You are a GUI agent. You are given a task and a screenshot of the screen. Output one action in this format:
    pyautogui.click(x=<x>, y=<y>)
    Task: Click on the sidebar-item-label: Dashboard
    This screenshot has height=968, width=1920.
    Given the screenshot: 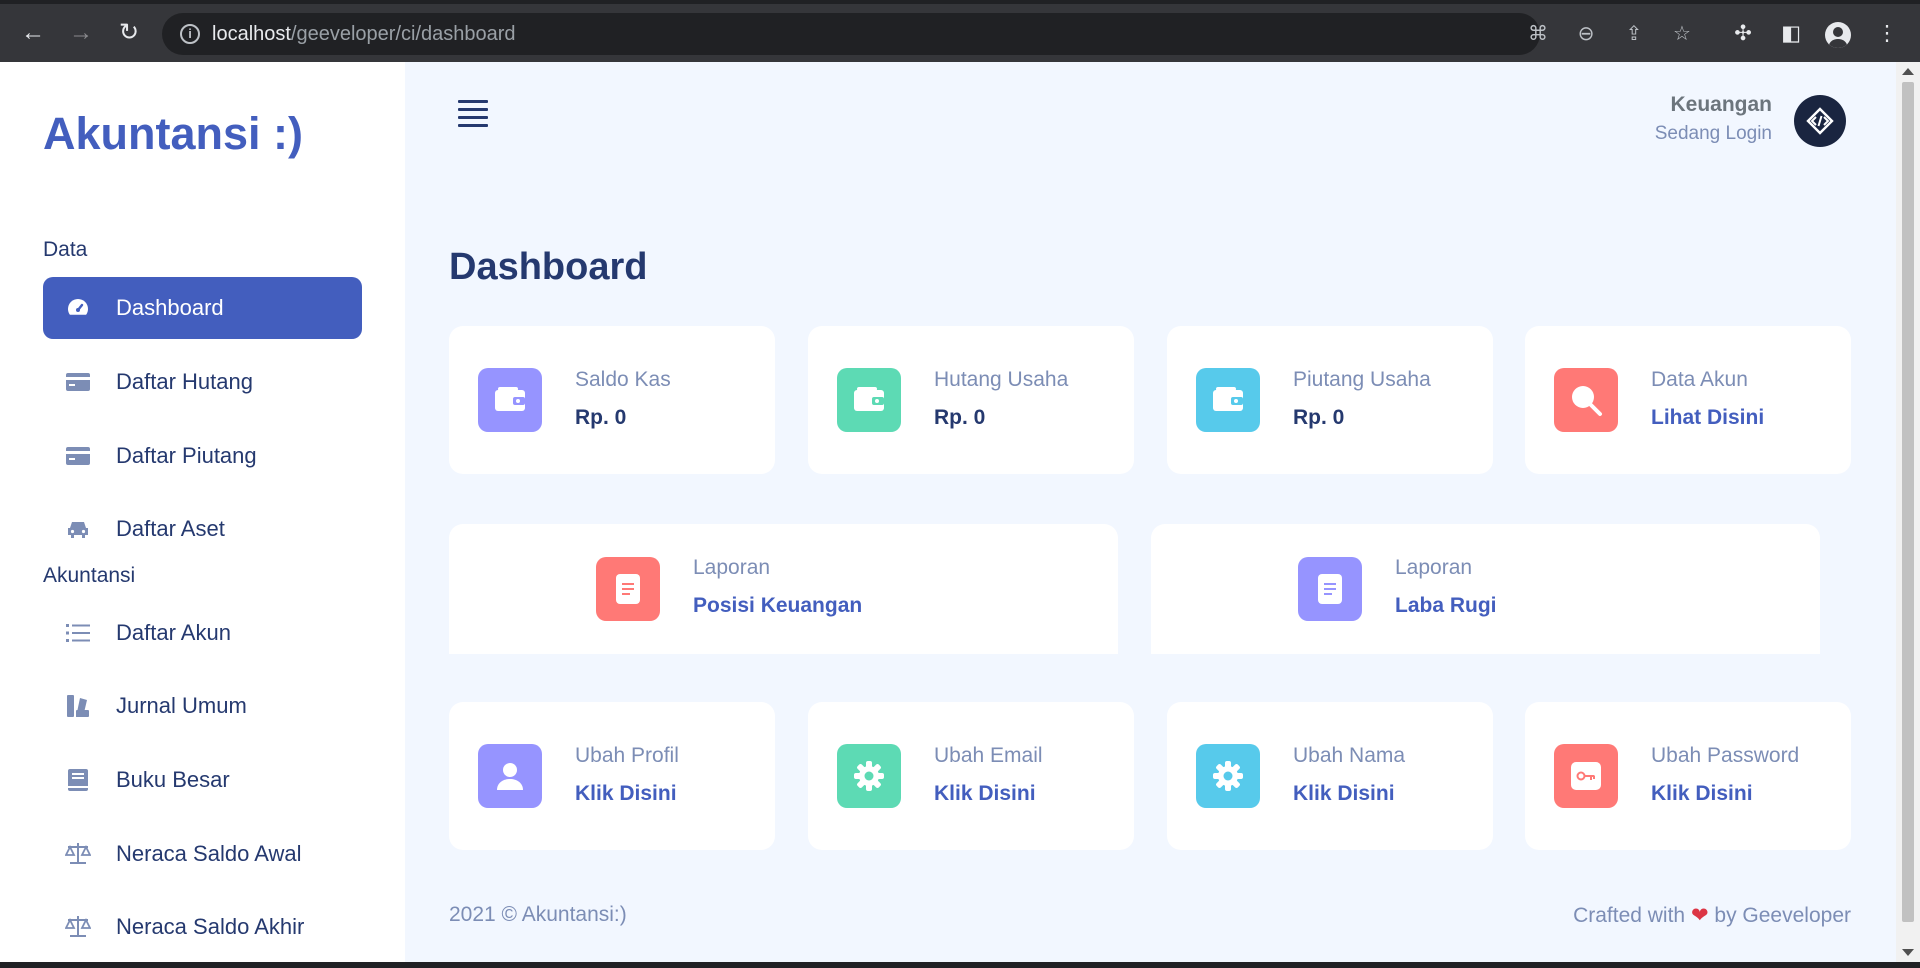 What is the action you would take?
    pyautogui.click(x=170, y=307)
    